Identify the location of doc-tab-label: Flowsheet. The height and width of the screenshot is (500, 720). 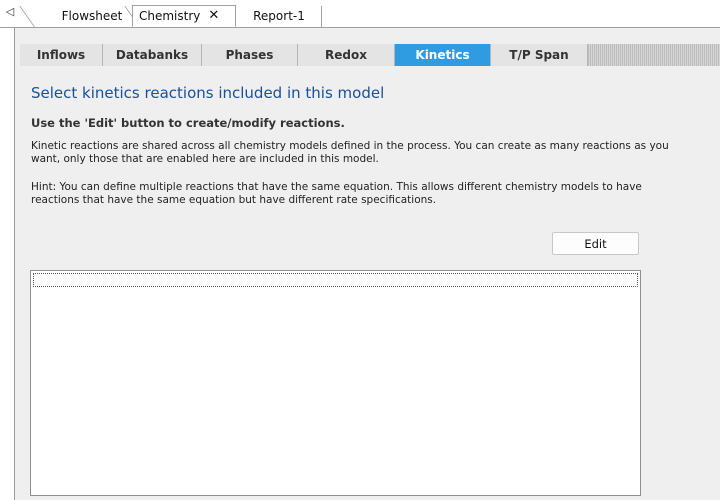
(92, 16).